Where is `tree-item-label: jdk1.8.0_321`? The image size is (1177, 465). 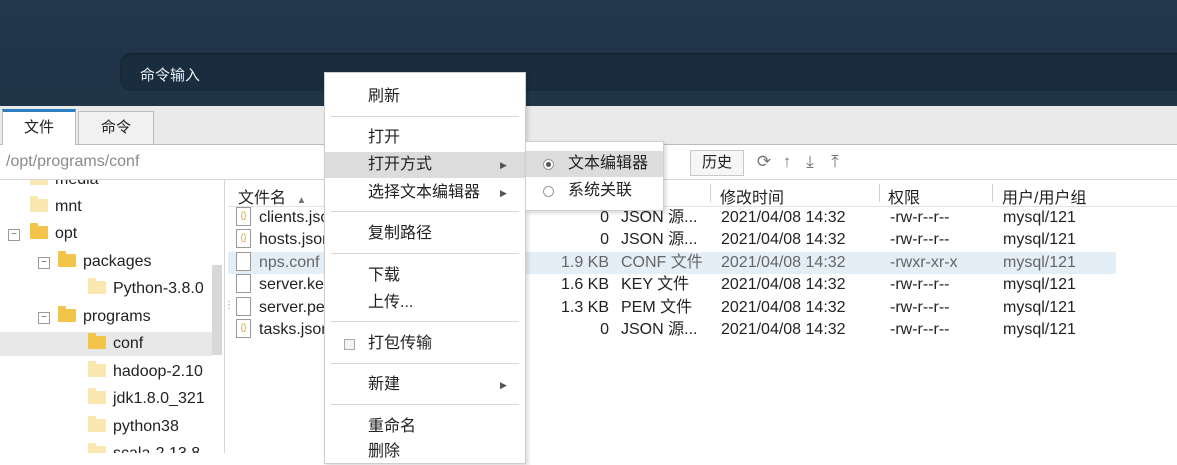 tree-item-label: jdk1.8.0_321 is located at coordinates (159, 398).